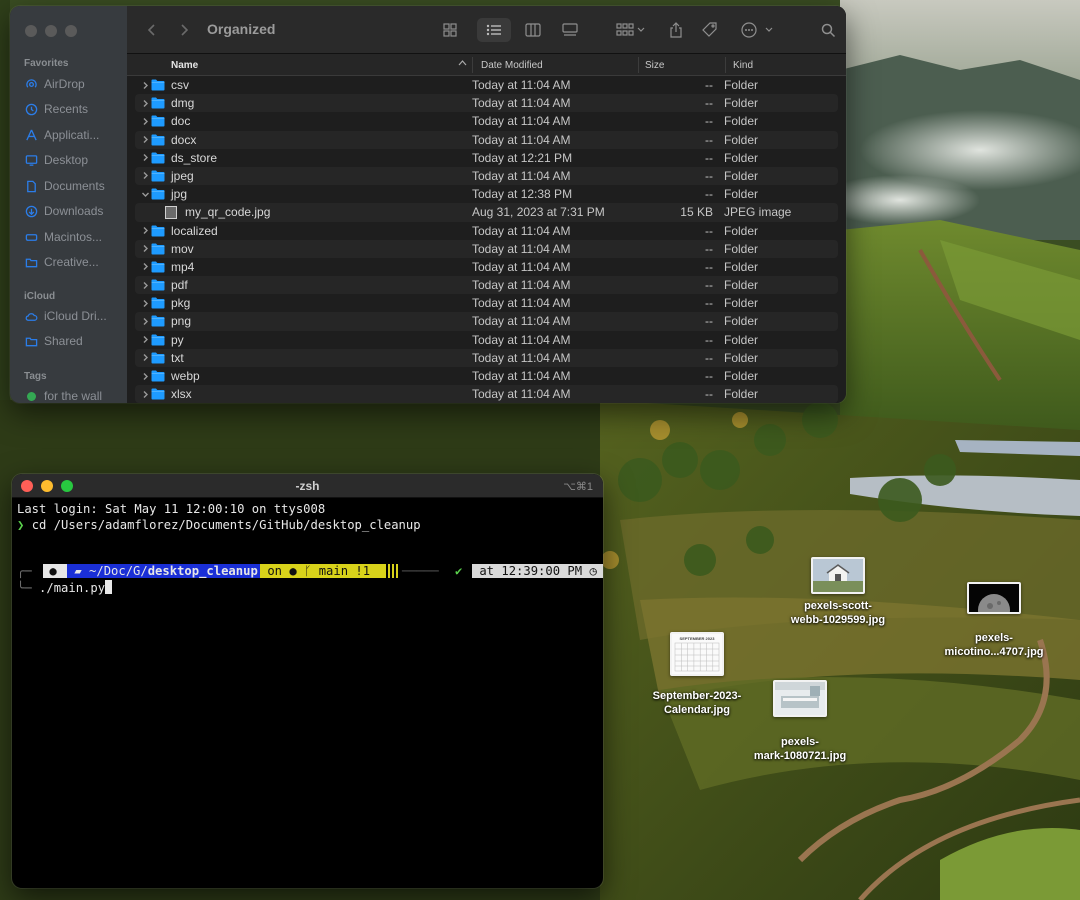 The width and height of the screenshot is (1080, 900). Describe the element at coordinates (54, 84) in the screenshot. I see `sidebar-item-airdrop: AirDrop` at that location.